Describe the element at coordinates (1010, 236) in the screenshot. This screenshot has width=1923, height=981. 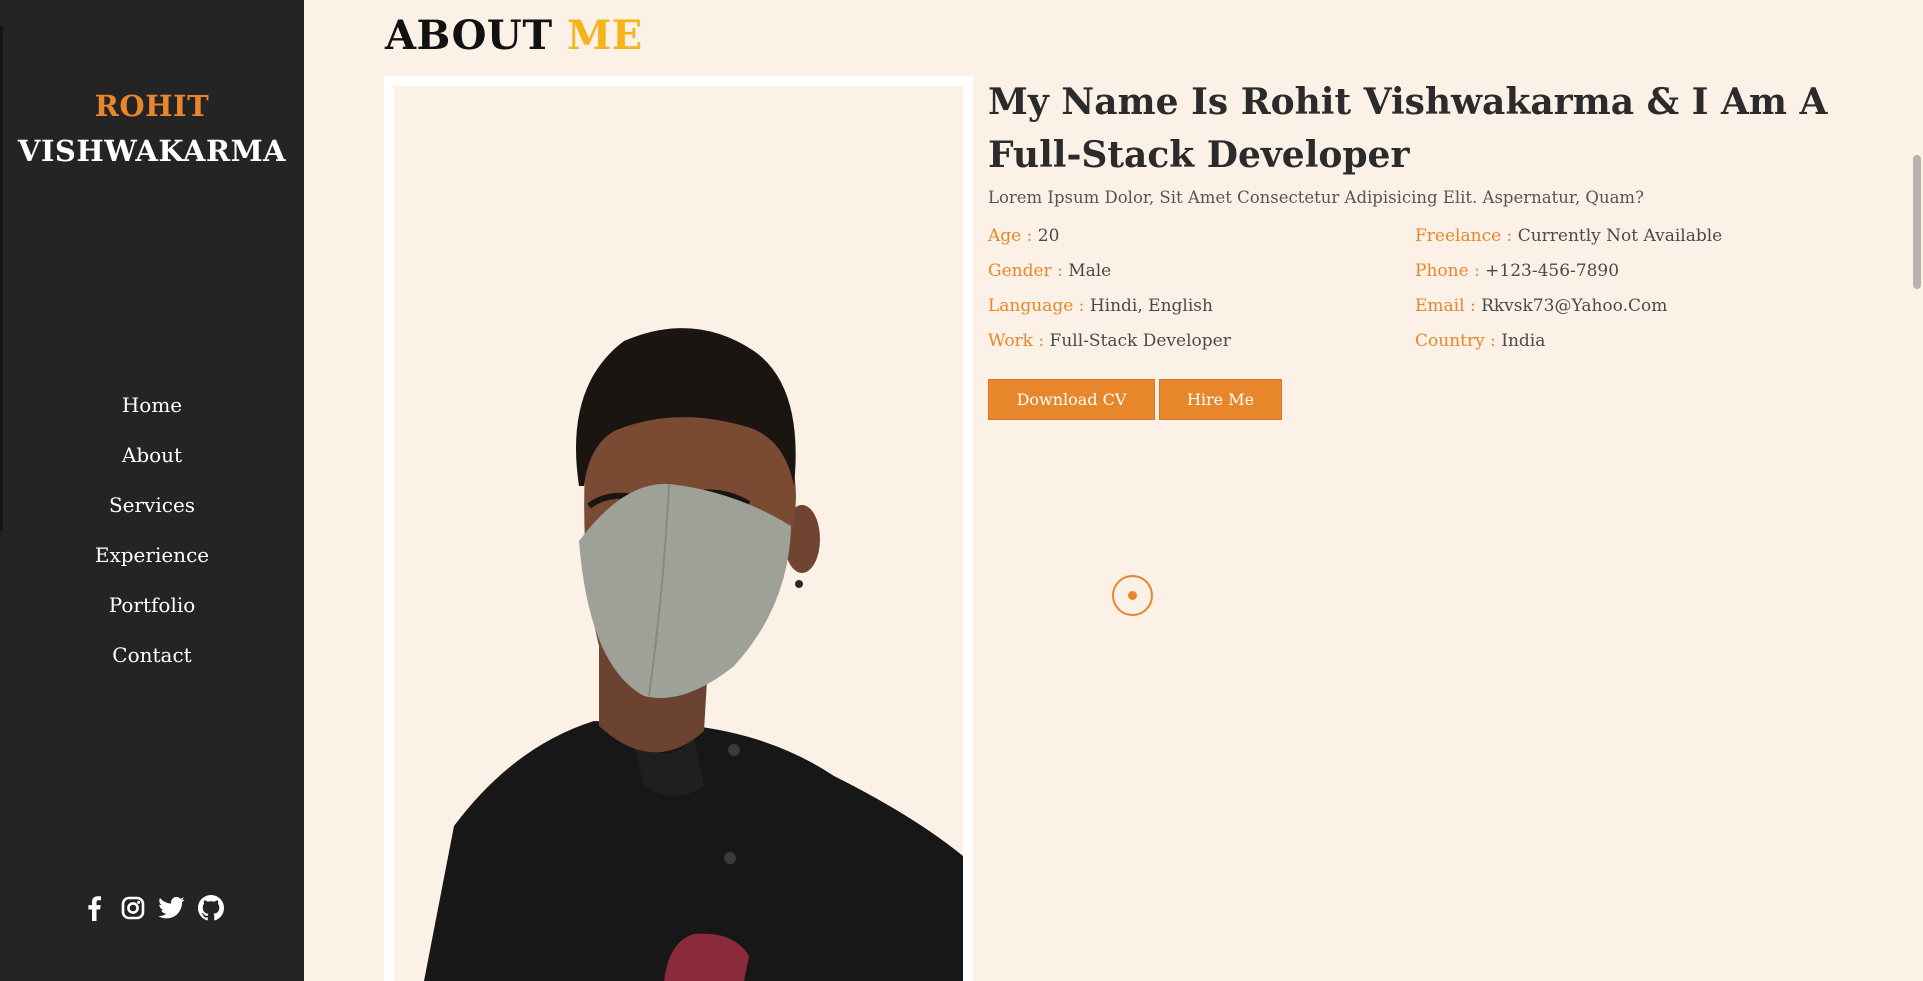
I see `info-key: Age :` at that location.